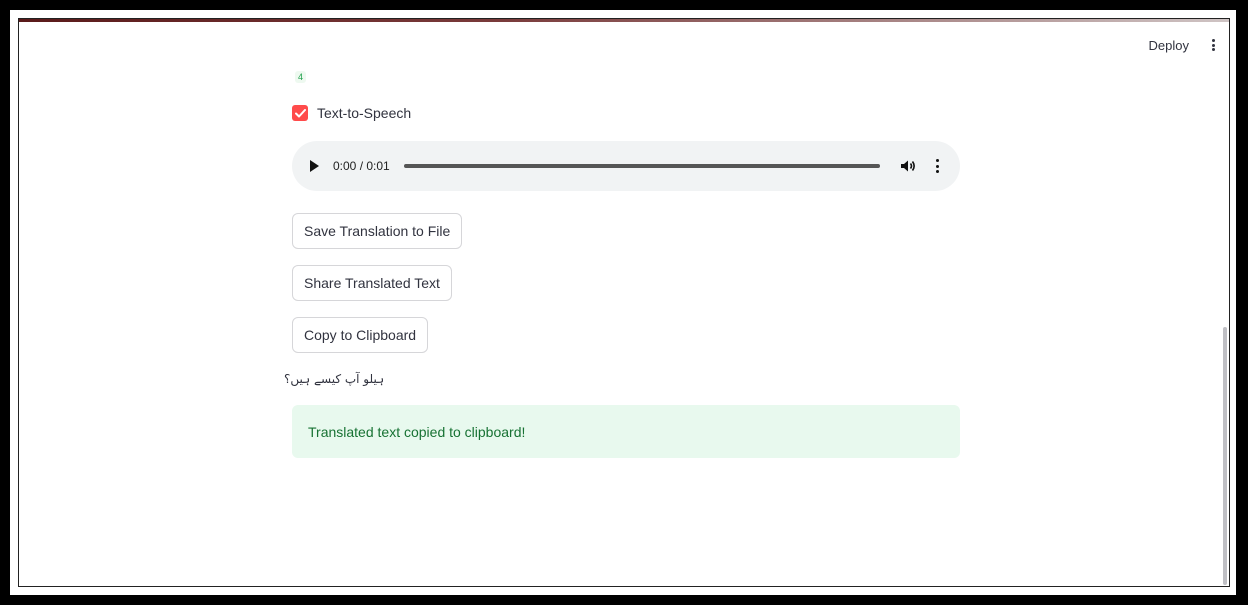  Describe the element at coordinates (1225, 456) in the screenshot. I see `vertical-scrollbar` at that location.